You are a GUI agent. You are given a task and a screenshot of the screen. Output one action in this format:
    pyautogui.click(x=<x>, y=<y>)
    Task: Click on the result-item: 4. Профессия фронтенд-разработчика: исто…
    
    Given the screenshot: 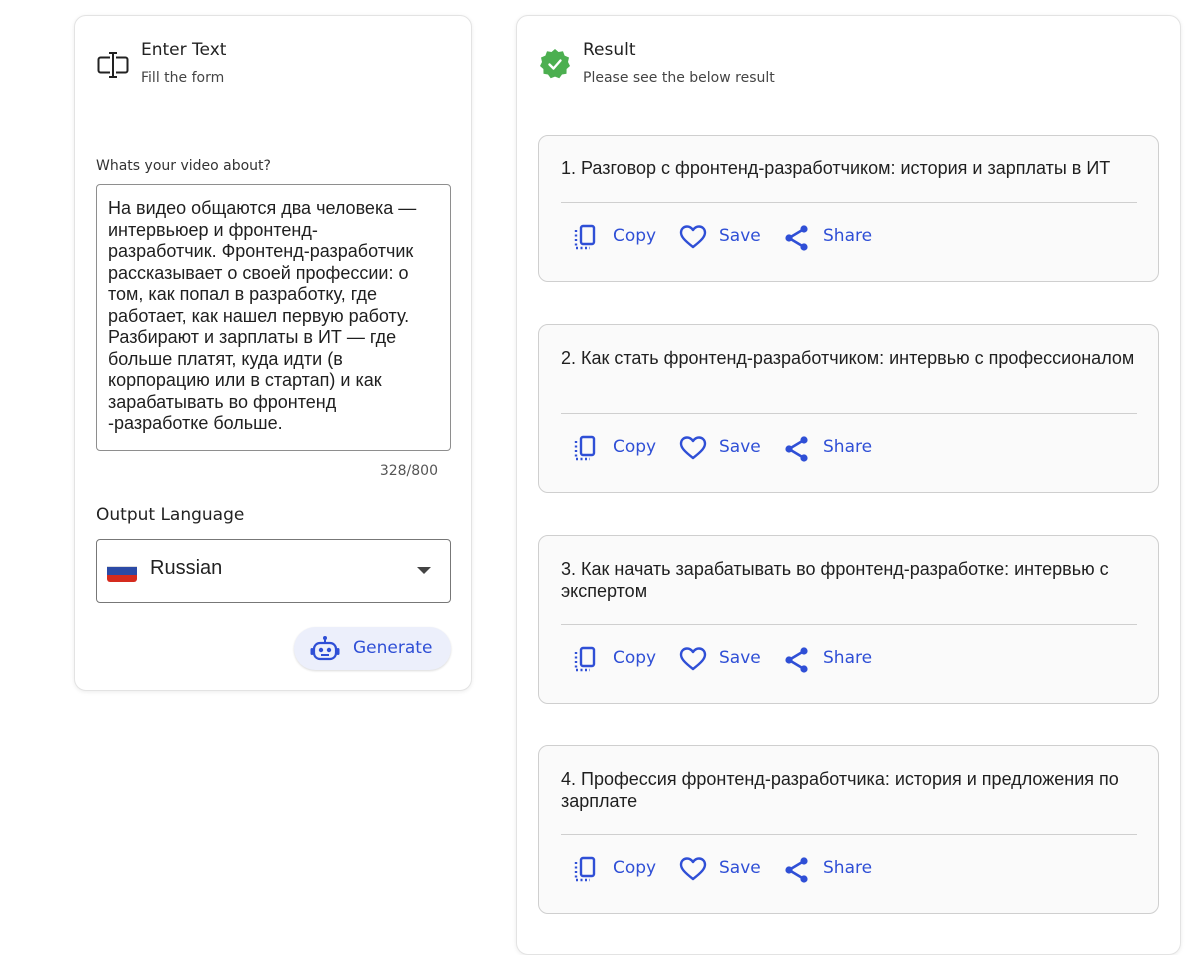 What is the action you would take?
    pyautogui.click(x=848, y=829)
    